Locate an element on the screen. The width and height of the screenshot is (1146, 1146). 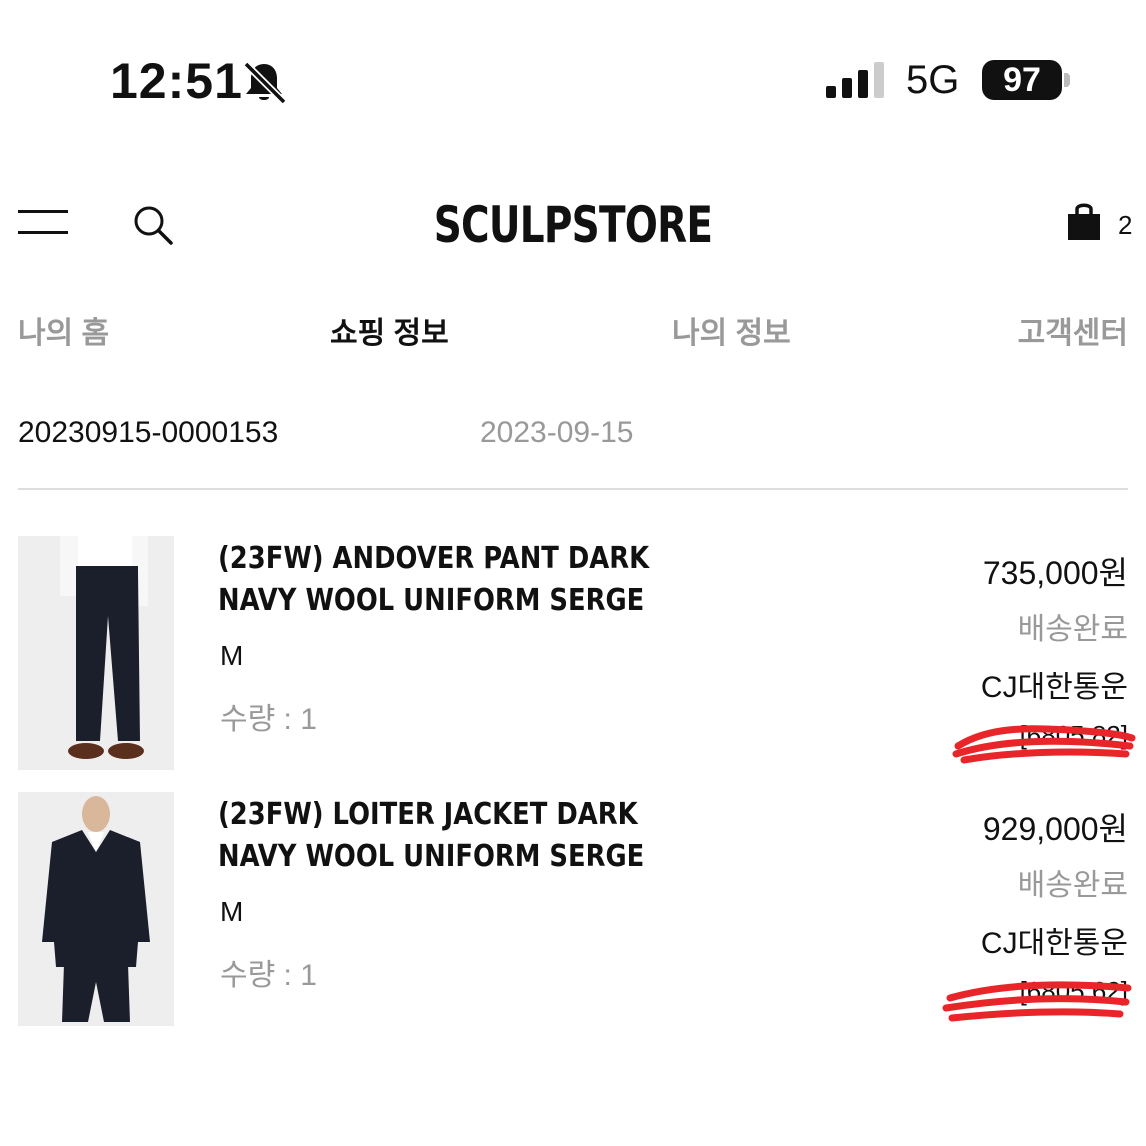
order-number: 20230915-0000153 is located at coordinates (148, 433).